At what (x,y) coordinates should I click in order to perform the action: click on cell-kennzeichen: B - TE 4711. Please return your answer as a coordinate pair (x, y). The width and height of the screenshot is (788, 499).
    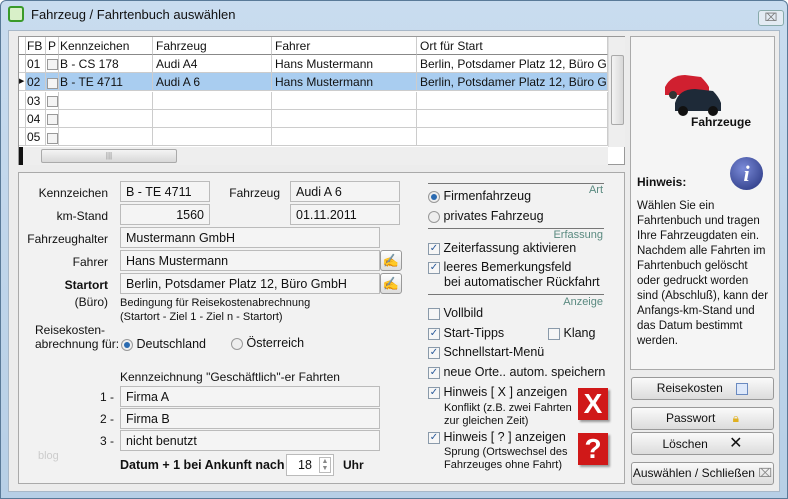
    Looking at the image, I should click on (106, 82).